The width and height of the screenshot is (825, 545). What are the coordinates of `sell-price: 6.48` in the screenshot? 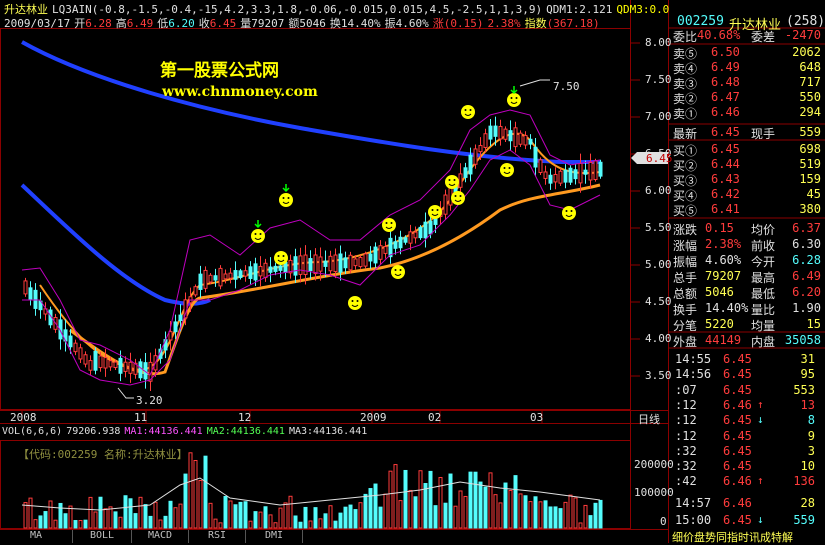 It's located at (725, 82).